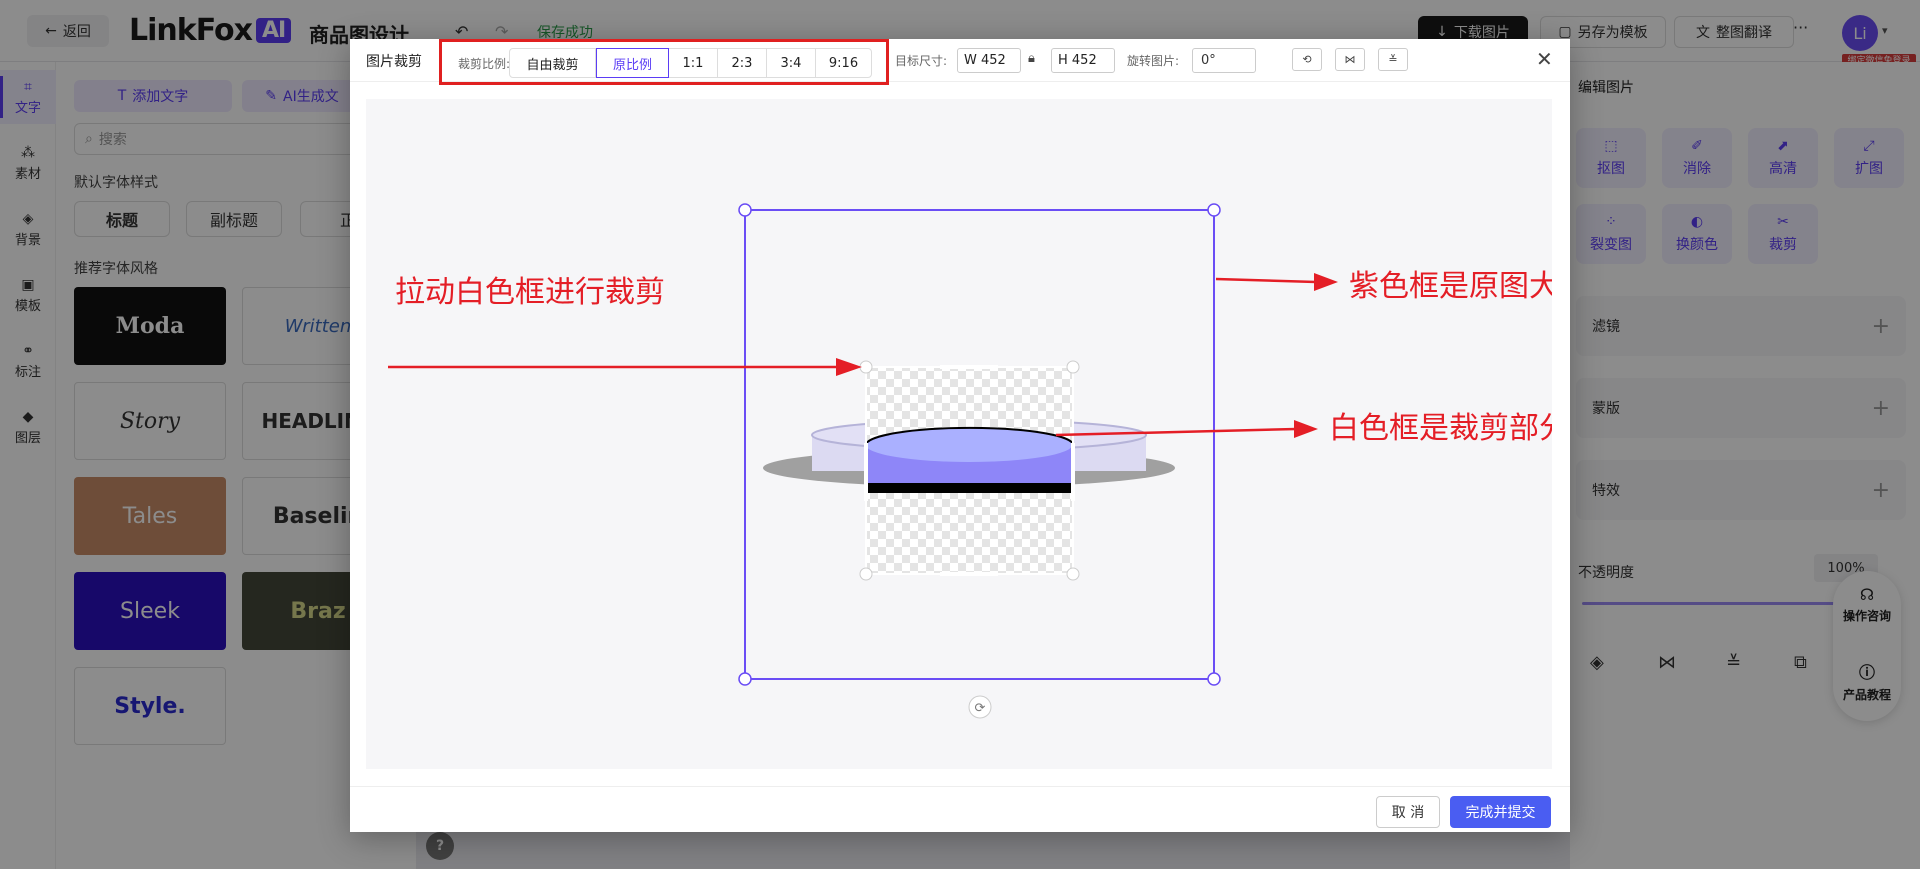 This screenshot has height=869, width=1920. What do you see at coordinates (394, 62) in the screenshot?
I see `modal-title: 图片裁剪` at bounding box center [394, 62].